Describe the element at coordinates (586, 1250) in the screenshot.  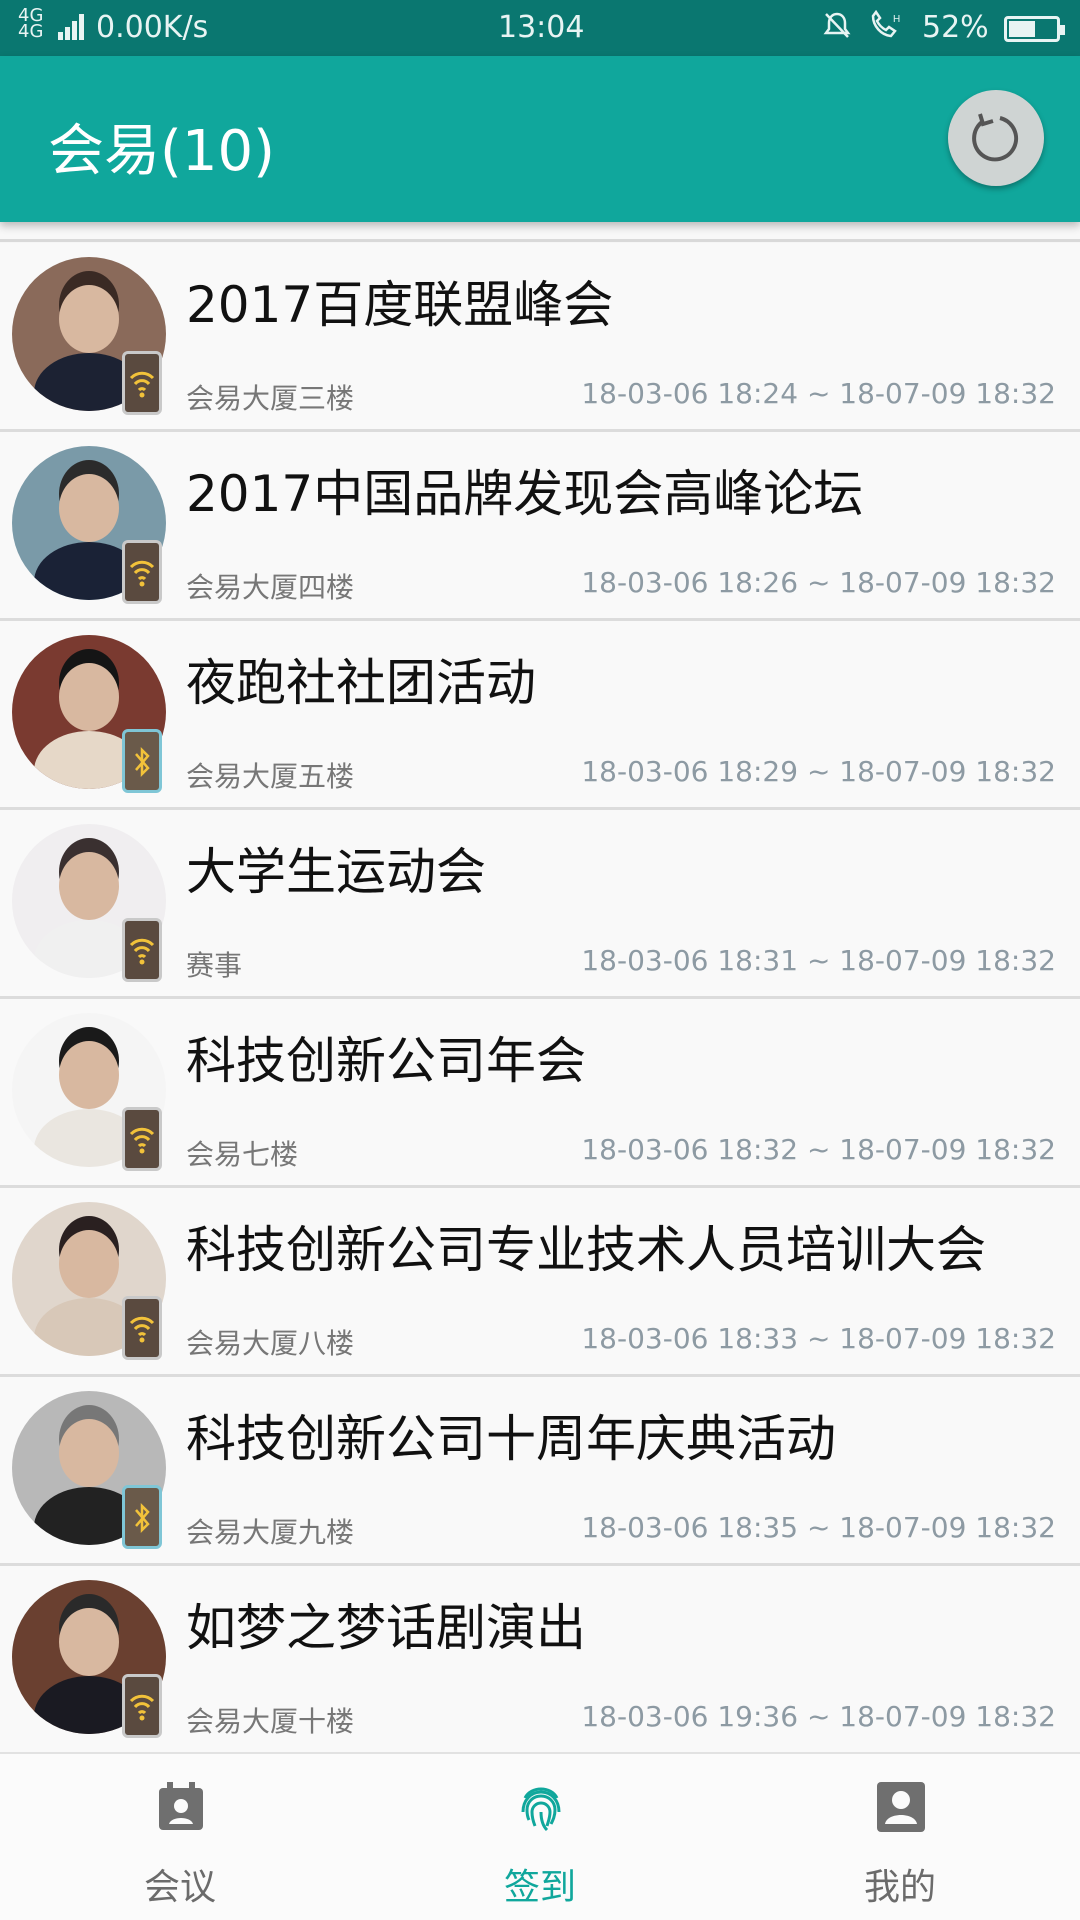
I see `meeting-title: 科技创新公司专业技术人员培训大会` at that location.